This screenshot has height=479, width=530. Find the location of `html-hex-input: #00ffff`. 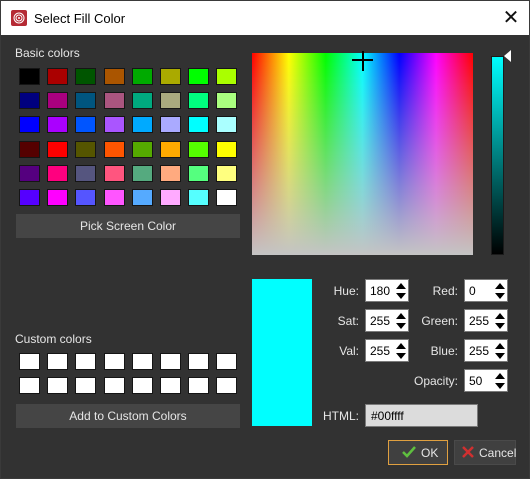

html-hex-input: #00ffff is located at coordinates (421, 415).